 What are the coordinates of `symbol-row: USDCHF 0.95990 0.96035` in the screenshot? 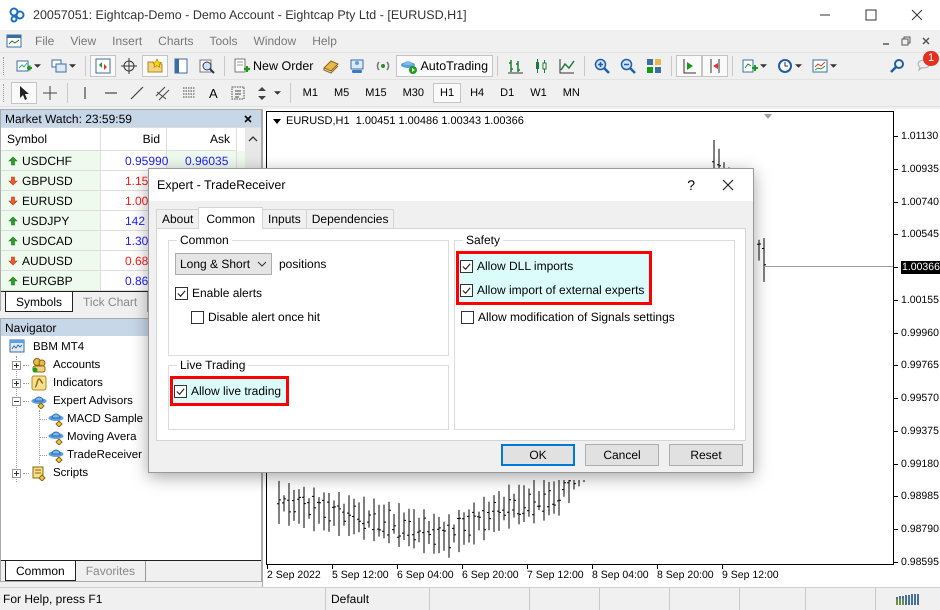 It's located at (123, 161).